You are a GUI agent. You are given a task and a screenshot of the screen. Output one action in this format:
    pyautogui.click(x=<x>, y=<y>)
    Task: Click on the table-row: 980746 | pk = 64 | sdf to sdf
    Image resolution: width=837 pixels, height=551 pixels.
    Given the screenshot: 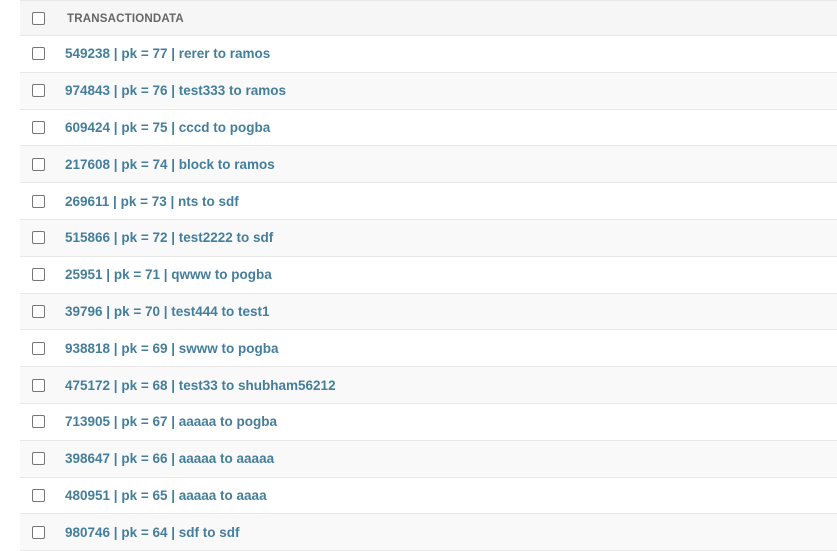 What is the action you would take?
    pyautogui.click(x=428, y=532)
    